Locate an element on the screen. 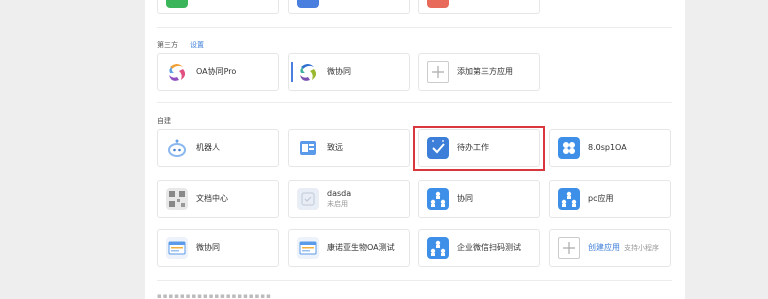  create-app-button: 创建应用 支持小程序 is located at coordinates (610, 248).